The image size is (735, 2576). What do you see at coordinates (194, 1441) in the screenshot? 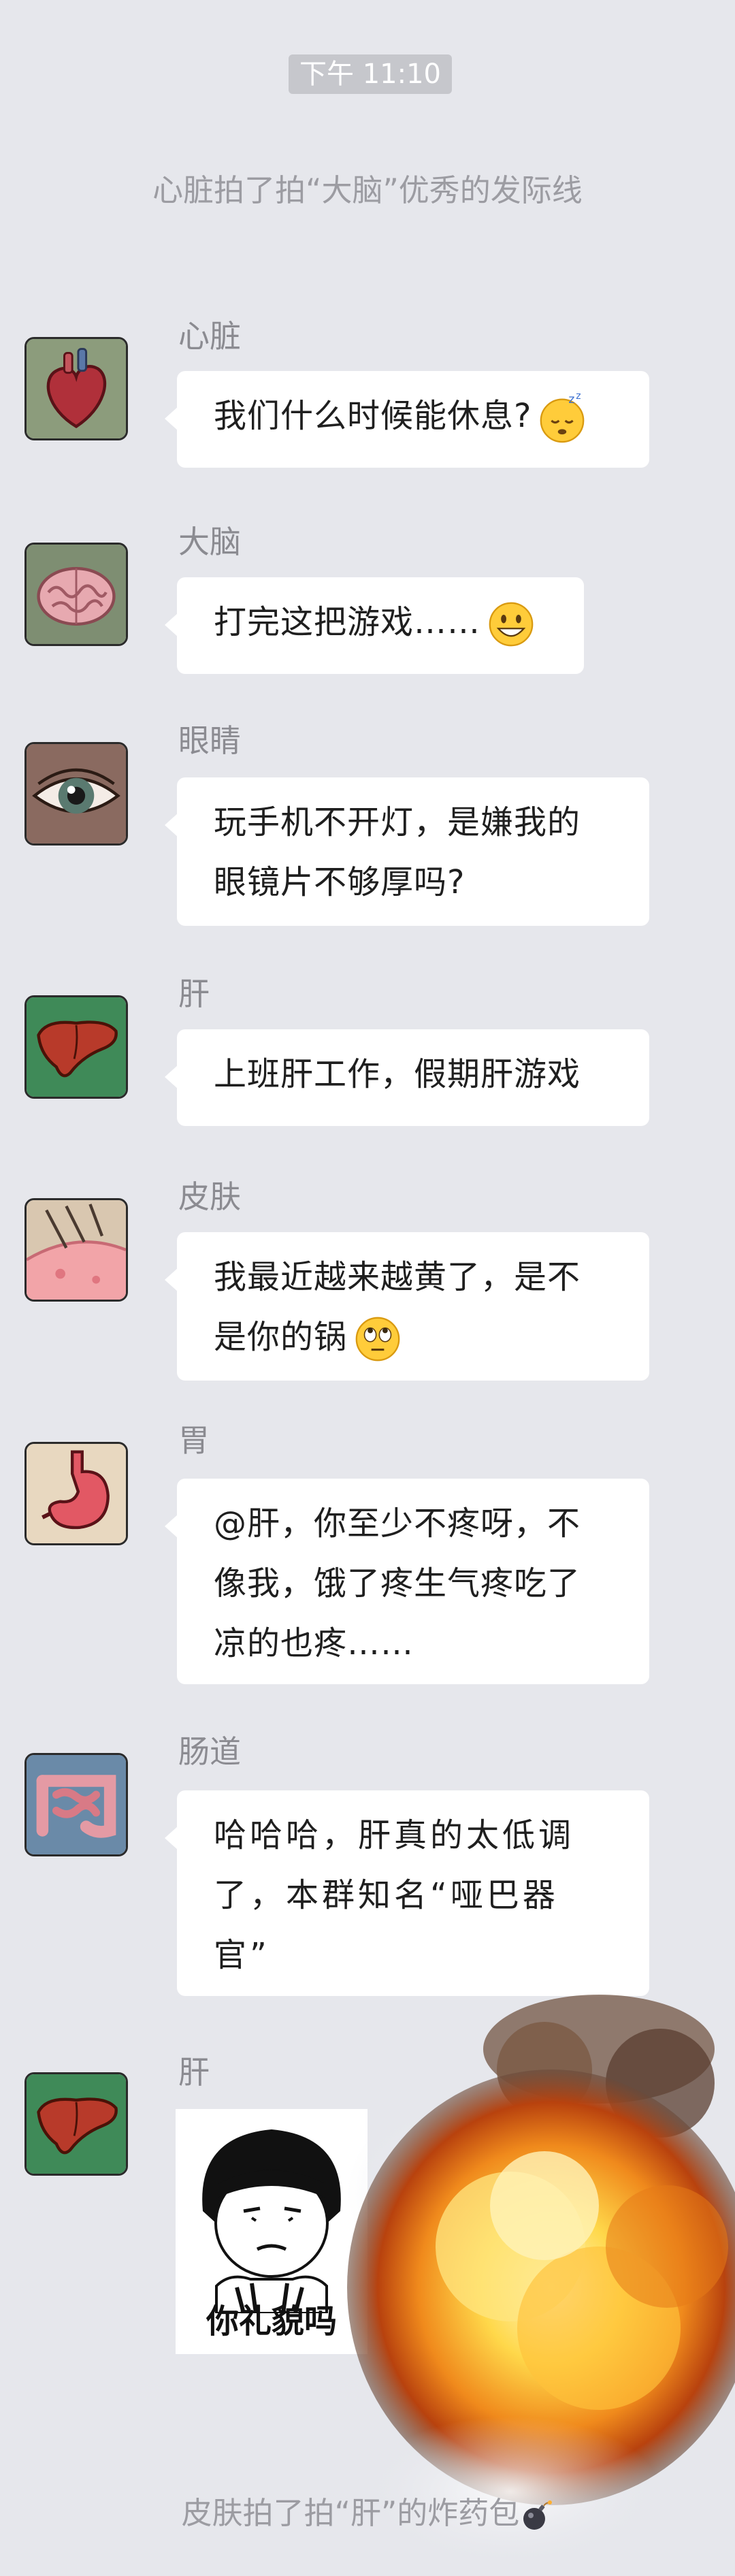
I see `sender-name: 胃` at bounding box center [194, 1441].